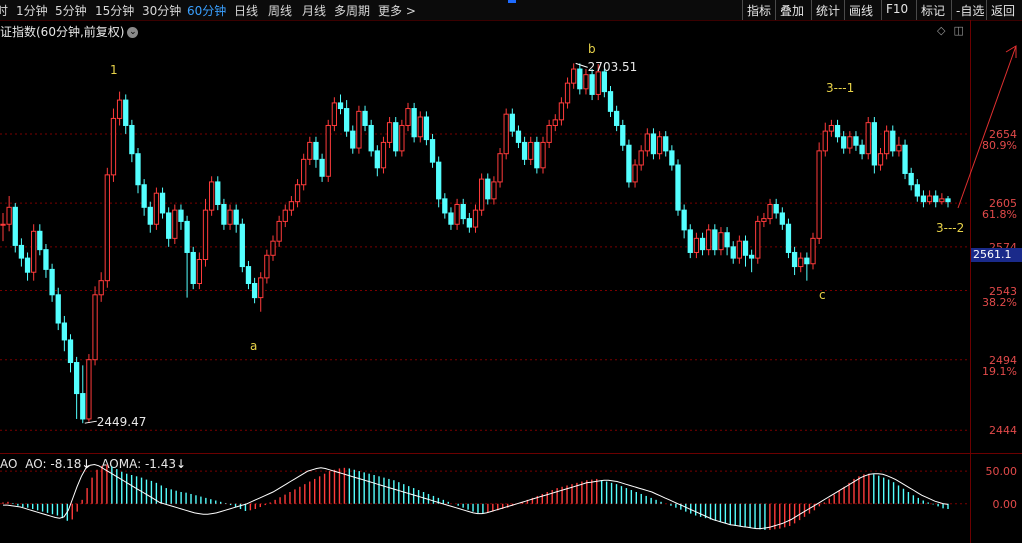 The width and height of the screenshot is (1022, 543). Describe the element at coordinates (1011, 51) in the screenshot. I see `trend-arrow-head` at that location.